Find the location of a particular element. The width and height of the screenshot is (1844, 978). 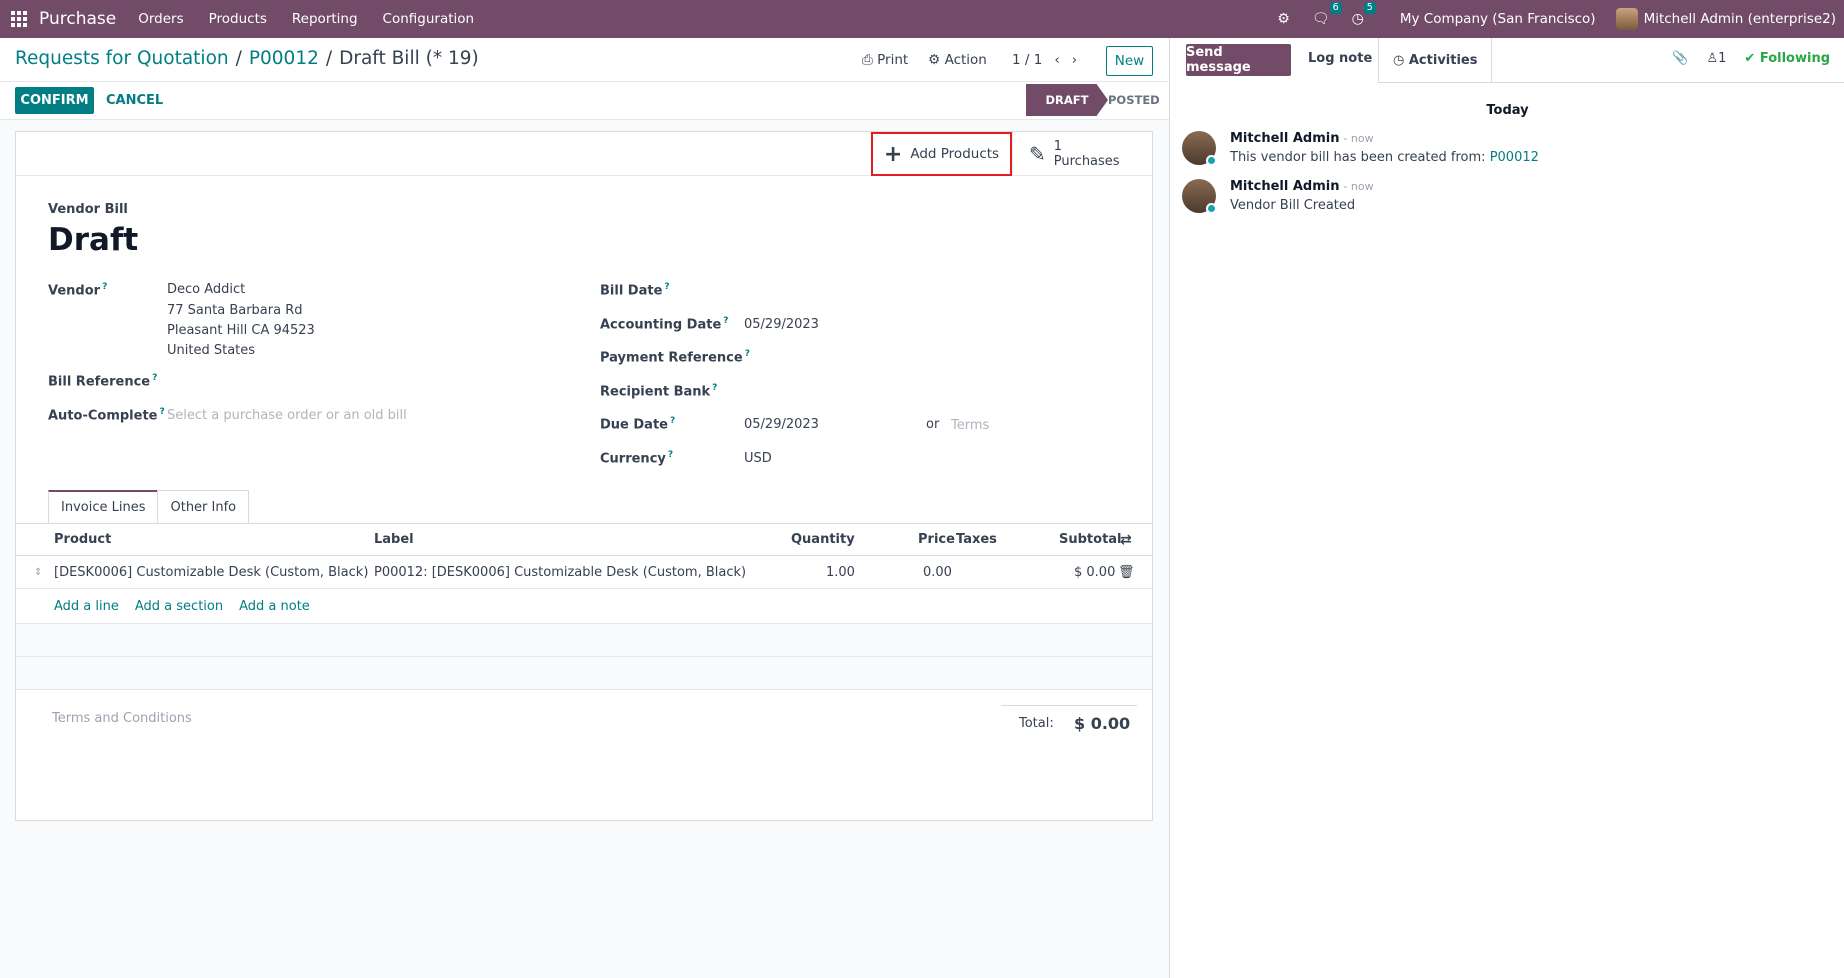

cancel-button: CANCEL is located at coordinates (134, 100).